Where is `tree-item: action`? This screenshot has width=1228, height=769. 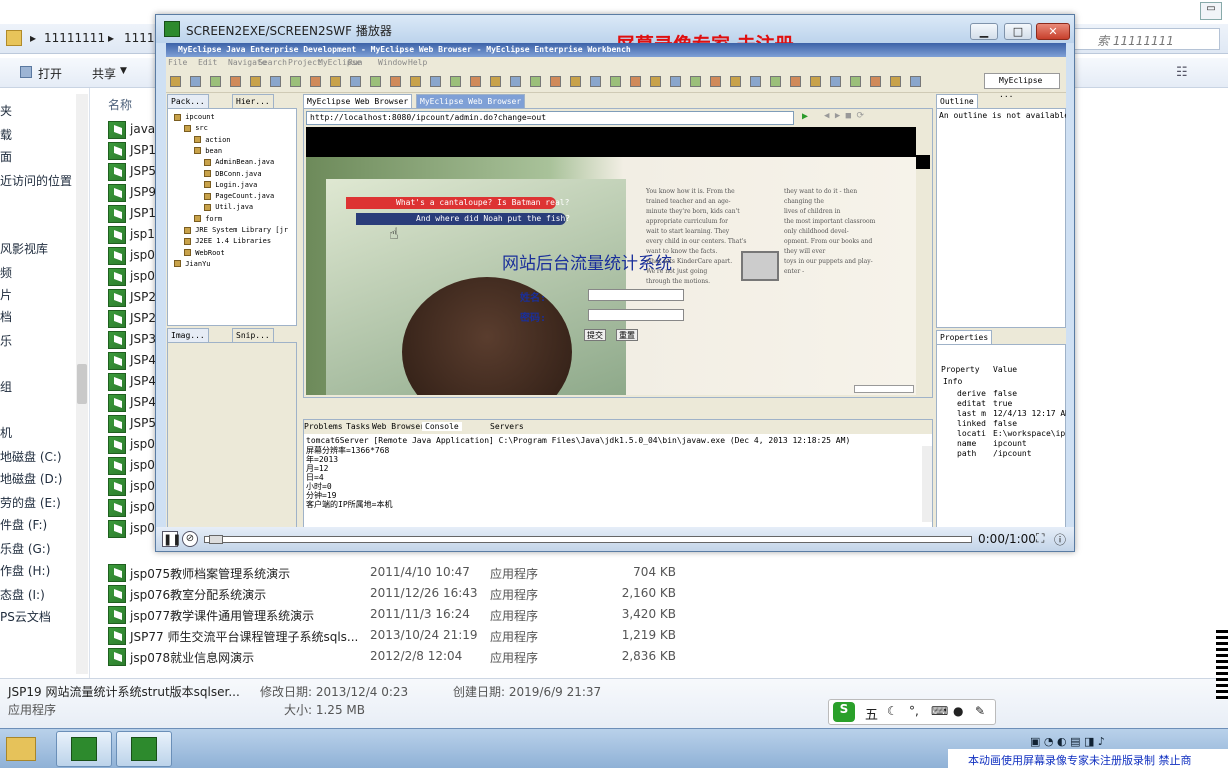 tree-item: action is located at coordinates (212, 140).